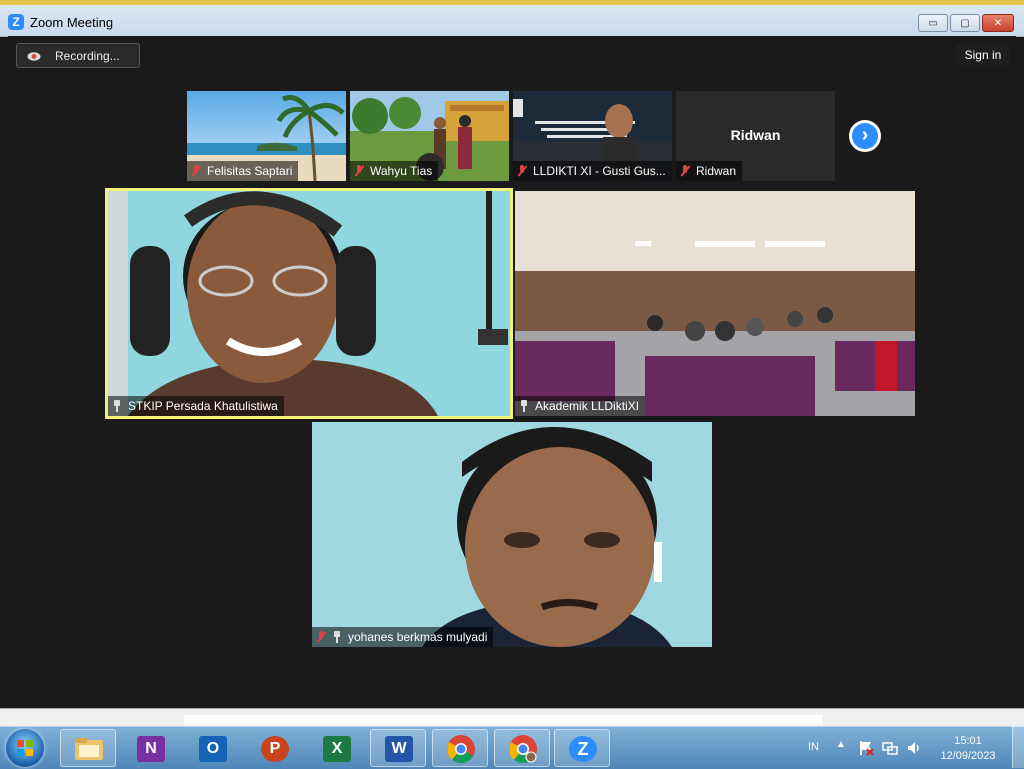  What do you see at coordinates (34, 56) in the screenshot?
I see `cloud-record-icon` at bounding box center [34, 56].